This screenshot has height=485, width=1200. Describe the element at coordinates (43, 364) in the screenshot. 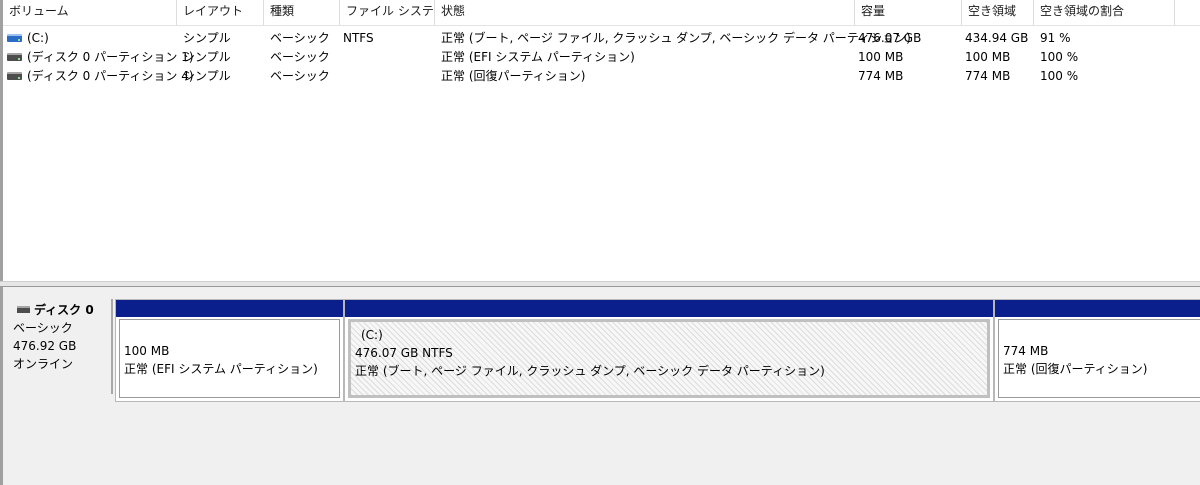

I see `disk-state: オンライン` at that location.